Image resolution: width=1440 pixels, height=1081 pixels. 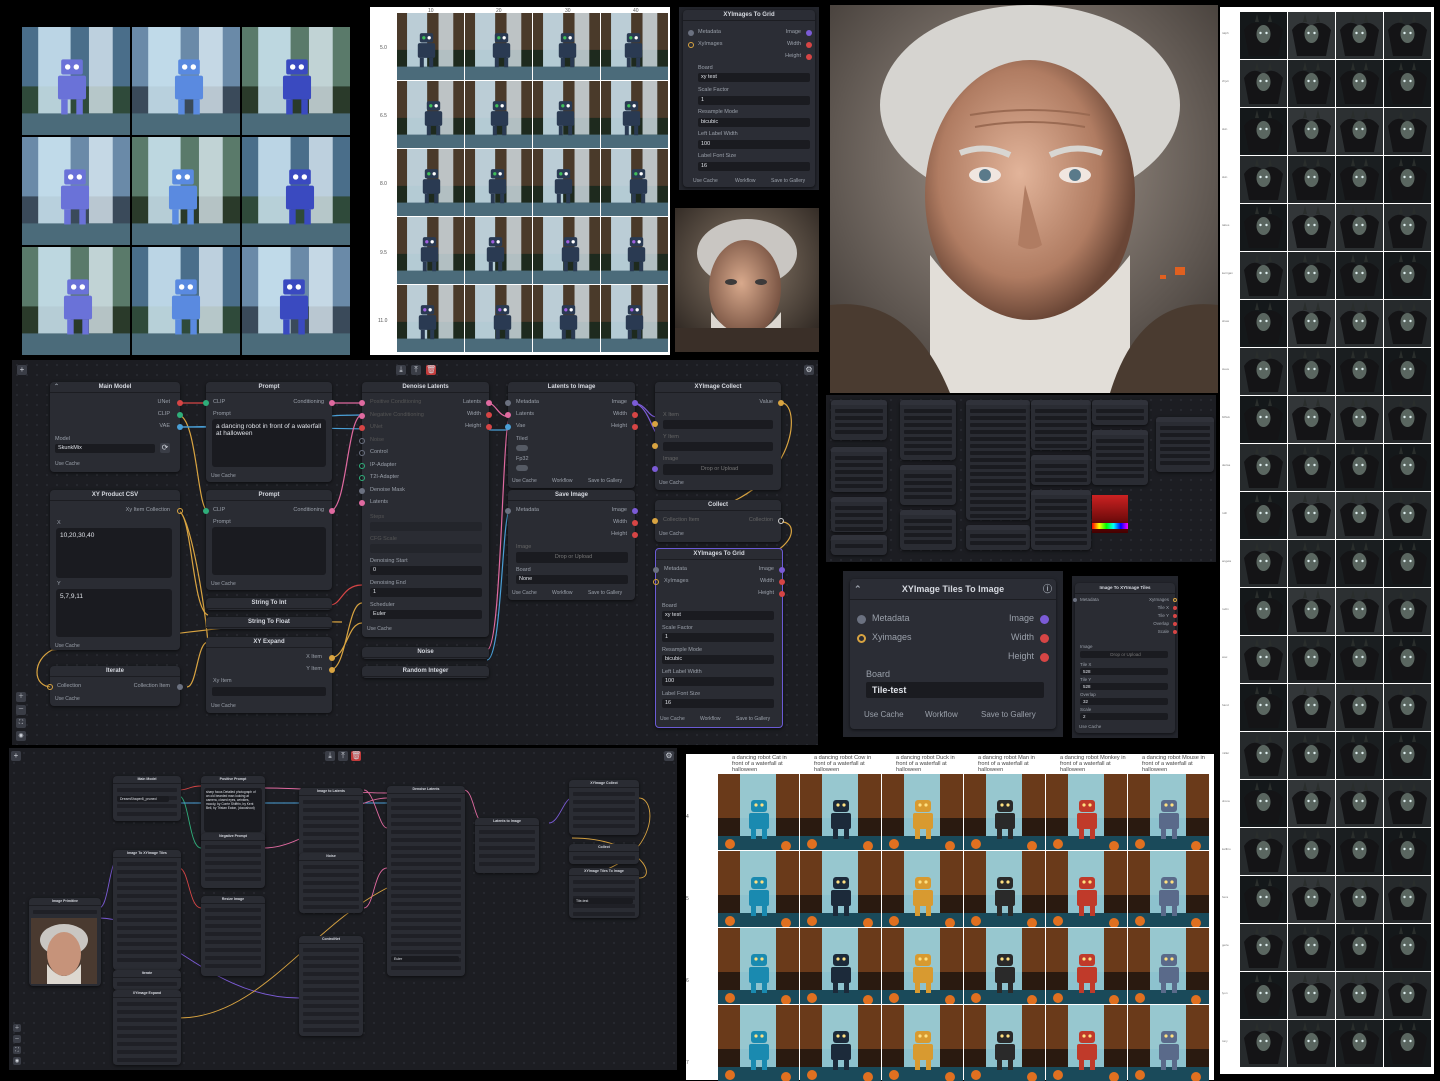 What do you see at coordinates (861, 638) in the screenshot?
I see `xyimages-handle` at bounding box center [861, 638].